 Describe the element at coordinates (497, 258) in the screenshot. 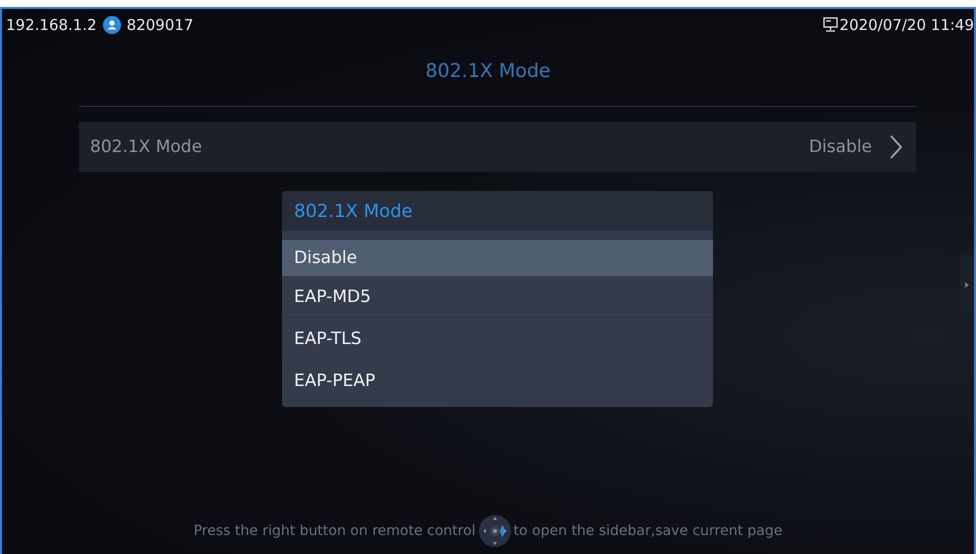

I see `option-item: Disable` at that location.